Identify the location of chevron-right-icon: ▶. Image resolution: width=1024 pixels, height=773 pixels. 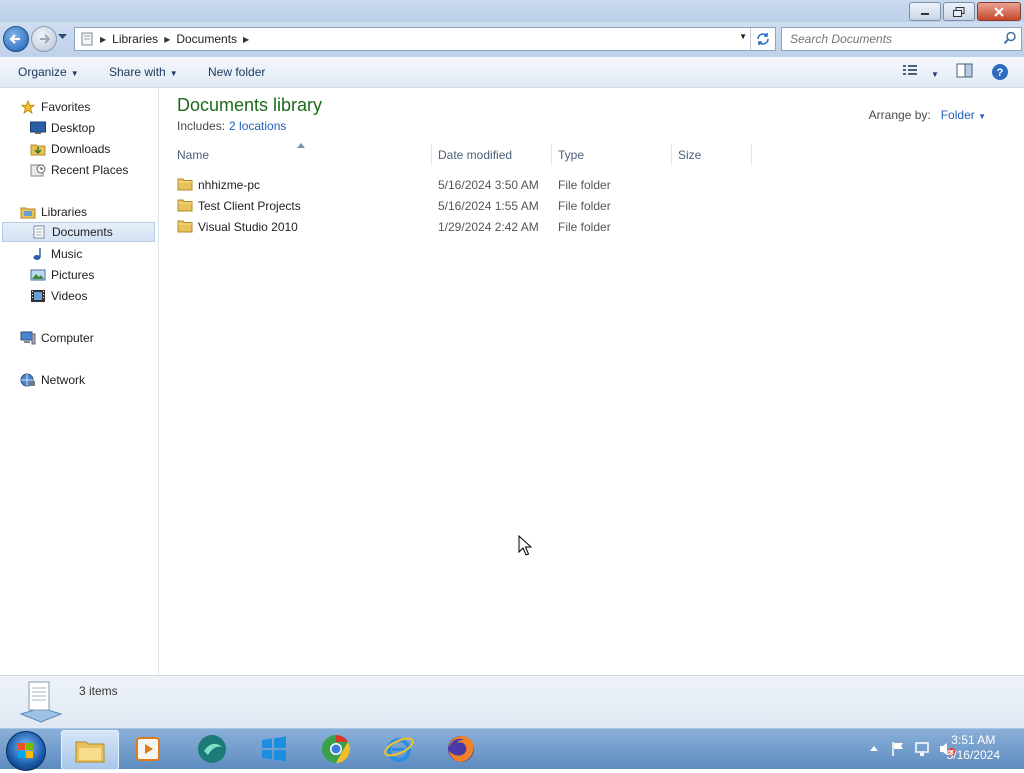
(246, 39).